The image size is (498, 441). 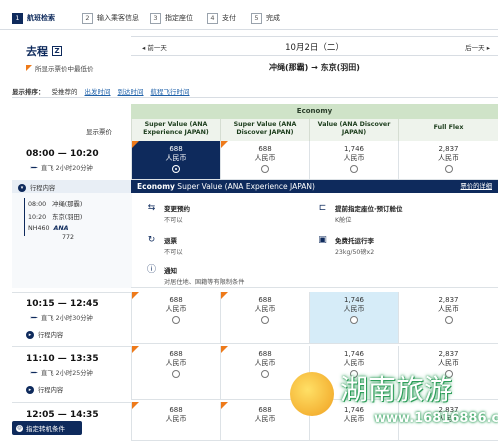 I want to click on flight-time: 08:00 — 10:20, so click(x=62, y=154).